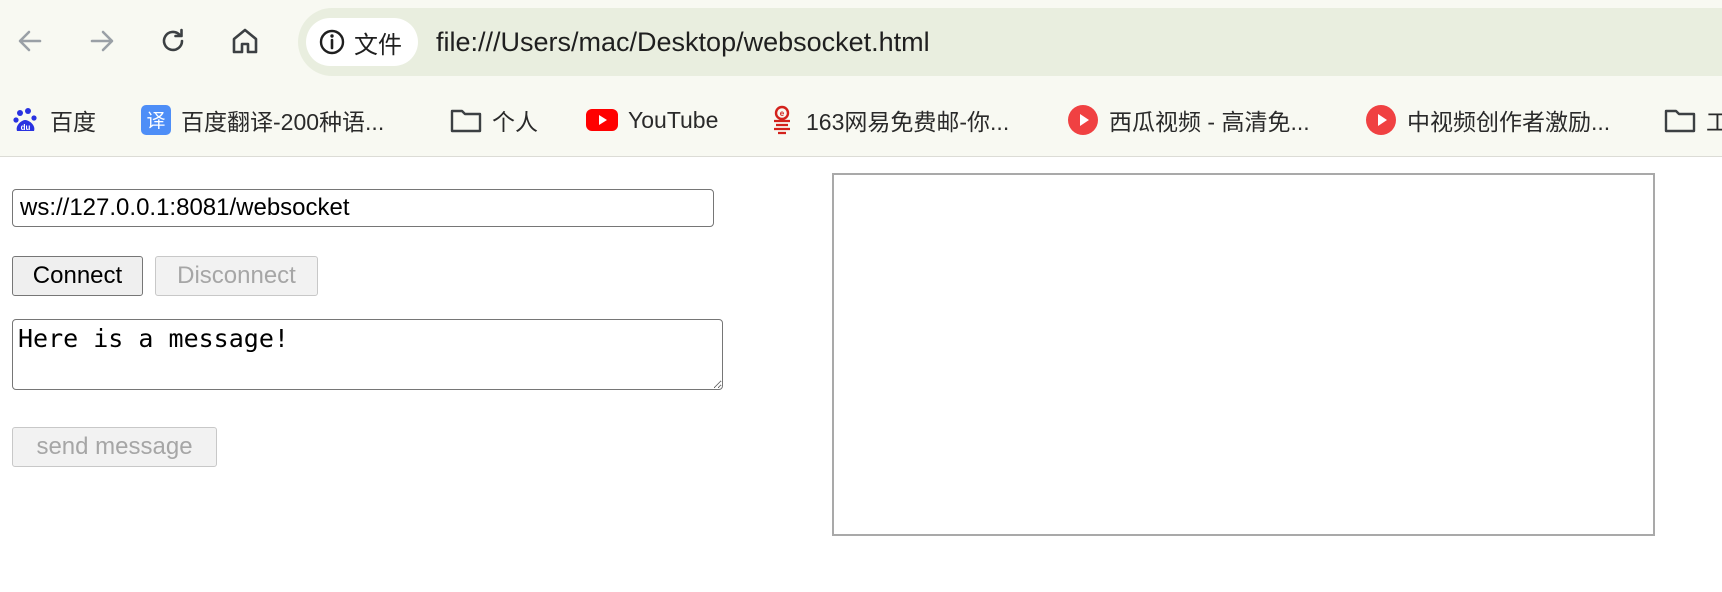 This screenshot has width=1722, height=592. What do you see at coordinates (114, 447) in the screenshot?
I see `send-message-button: send message` at bounding box center [114, 447].